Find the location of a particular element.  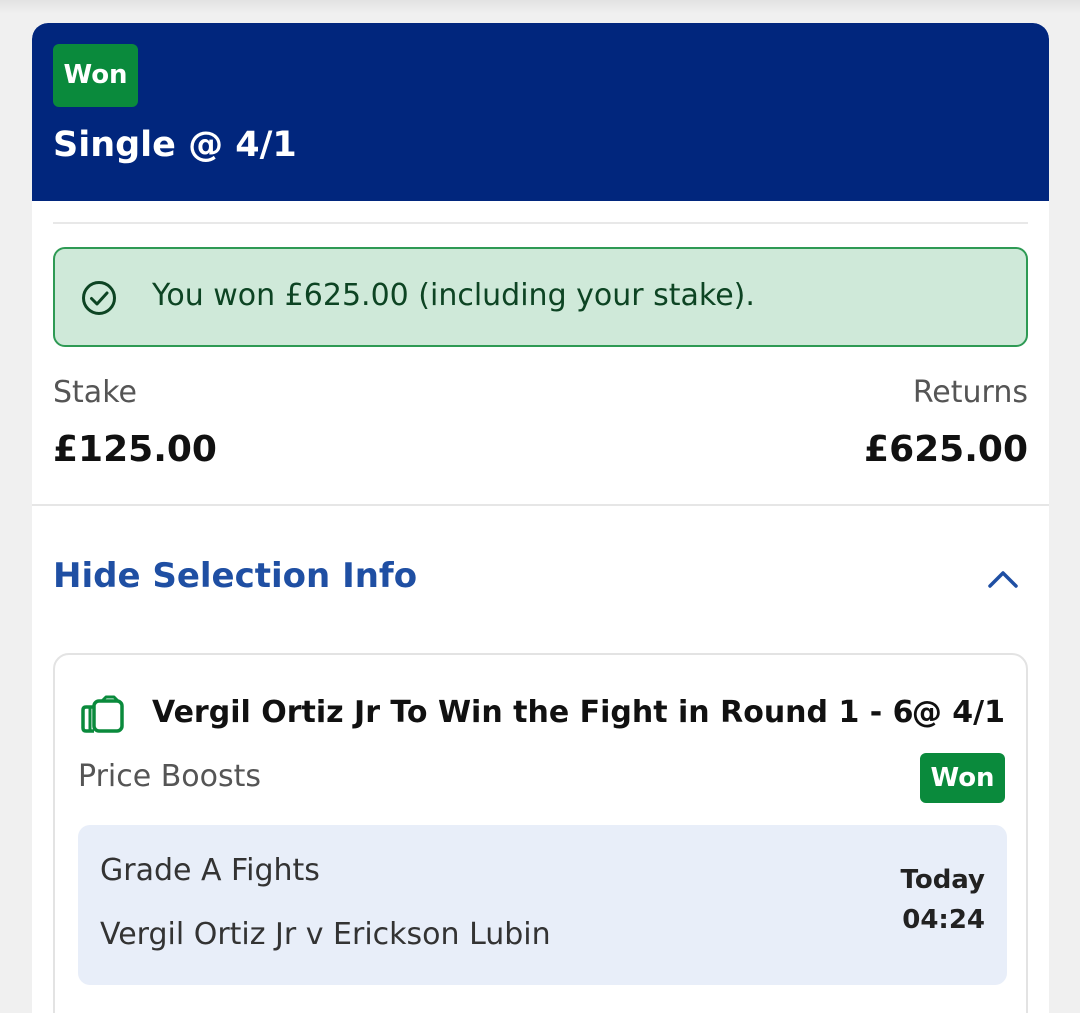

status-badge: Won is located at coordinates (95, 75).